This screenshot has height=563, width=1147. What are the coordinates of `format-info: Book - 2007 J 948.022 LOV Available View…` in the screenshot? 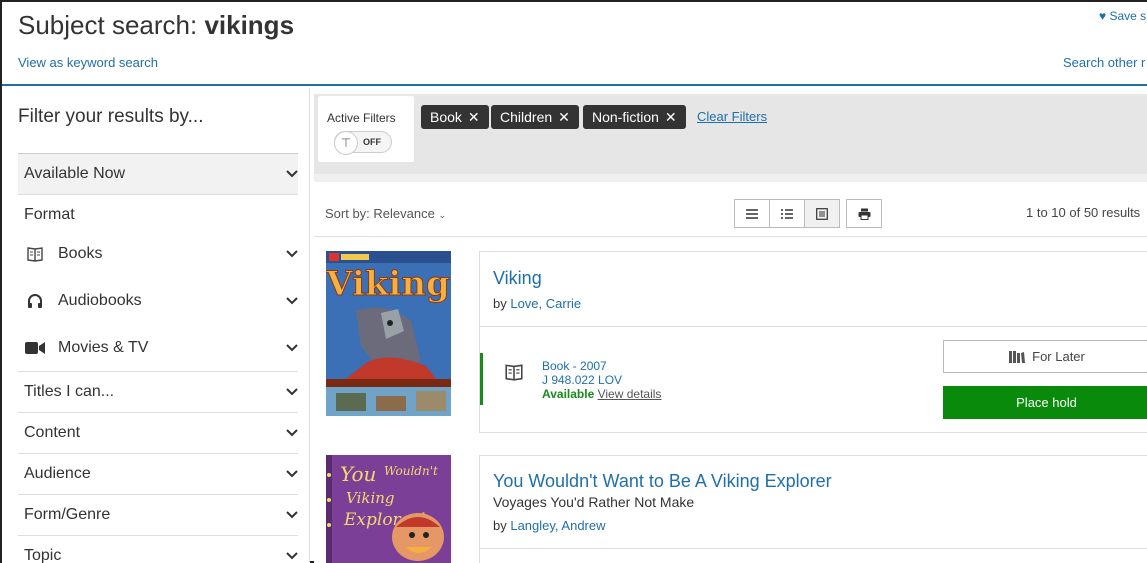 It's located at (601, 380).